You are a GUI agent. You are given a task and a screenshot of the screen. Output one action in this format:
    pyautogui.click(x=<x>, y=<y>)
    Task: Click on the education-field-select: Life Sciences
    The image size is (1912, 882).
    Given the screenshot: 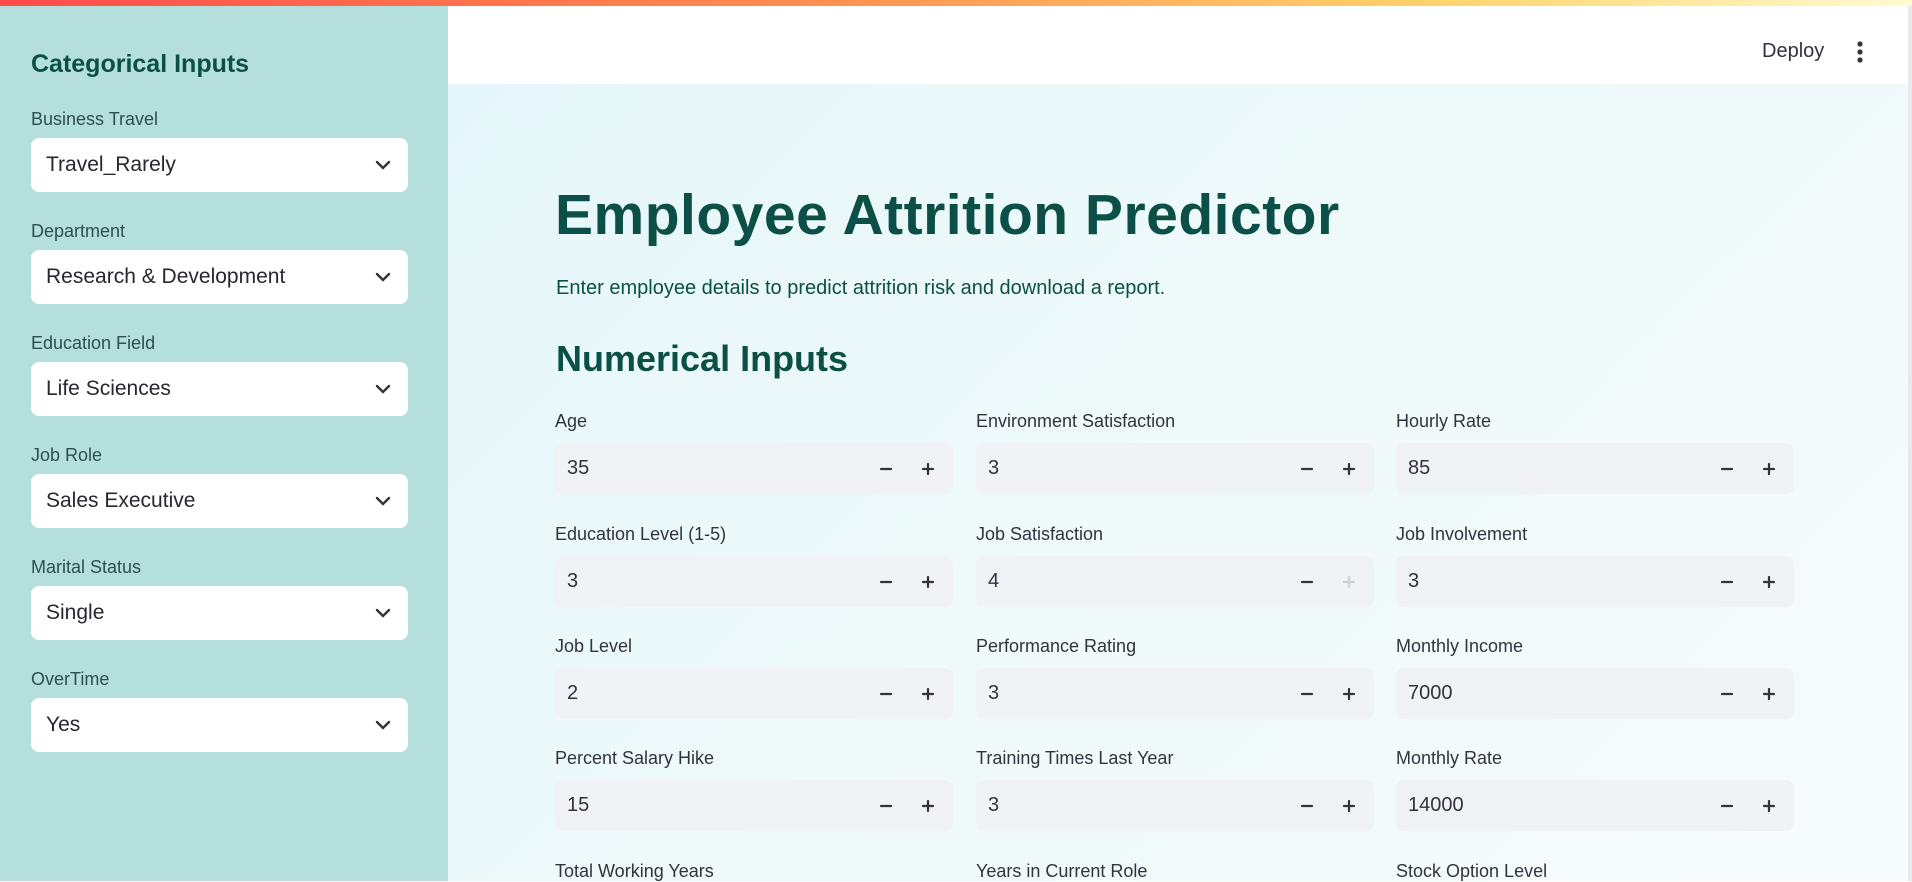 What is the action you would take?
    pyautogui.click(x=219, y=389)
    